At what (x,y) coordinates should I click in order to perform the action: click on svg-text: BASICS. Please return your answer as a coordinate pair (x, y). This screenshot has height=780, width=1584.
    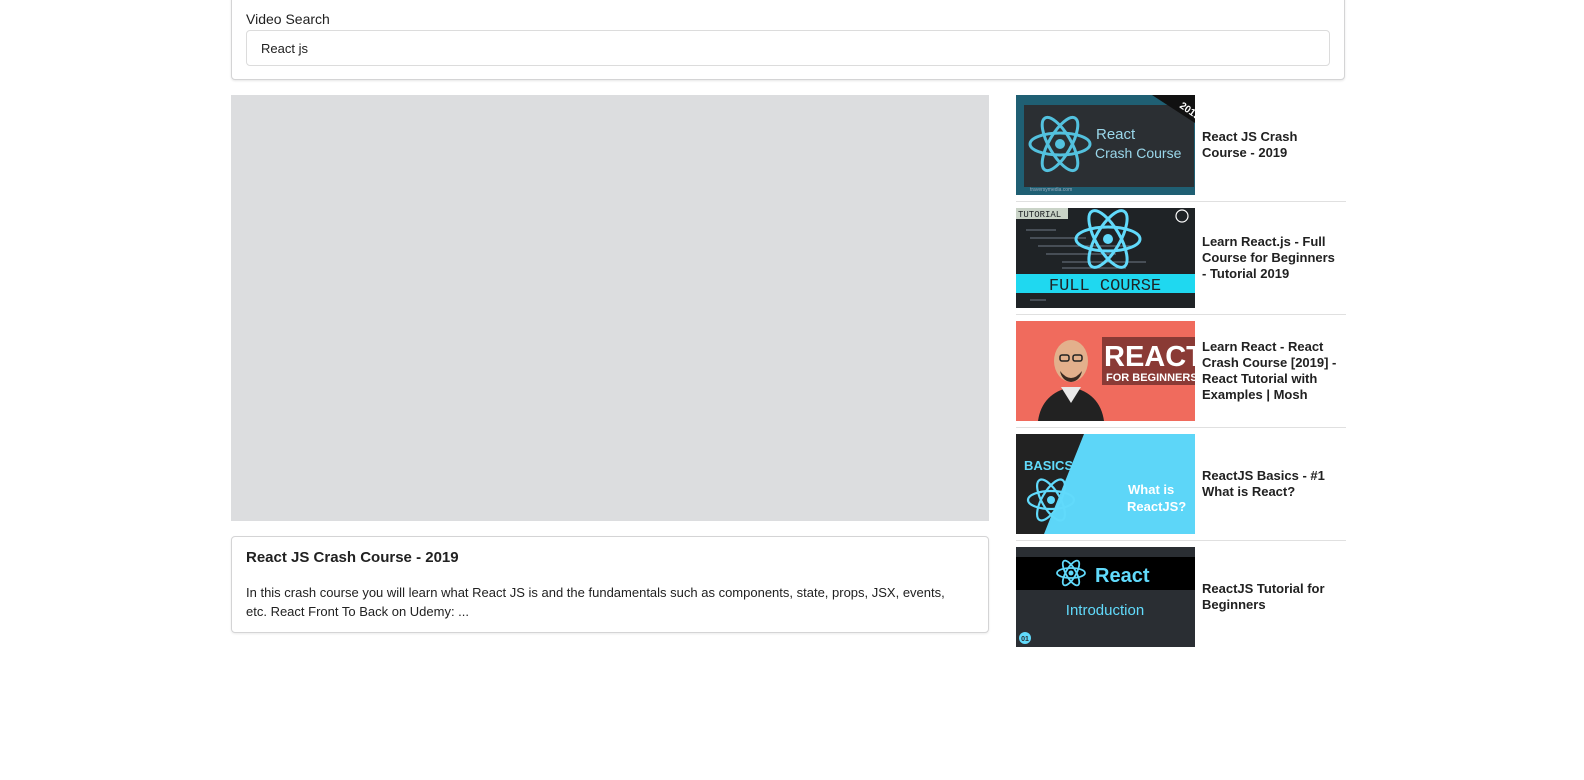
    Looking at the image, I should click on (1048, 465).